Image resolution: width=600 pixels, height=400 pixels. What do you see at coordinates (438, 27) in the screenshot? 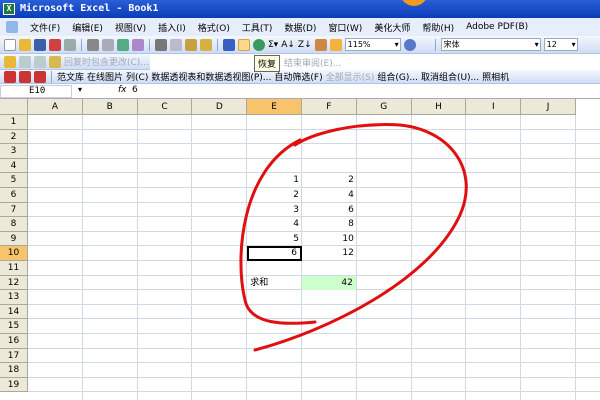
I see `menu-help: 帮助(H)` at bounding box center [438, 27].